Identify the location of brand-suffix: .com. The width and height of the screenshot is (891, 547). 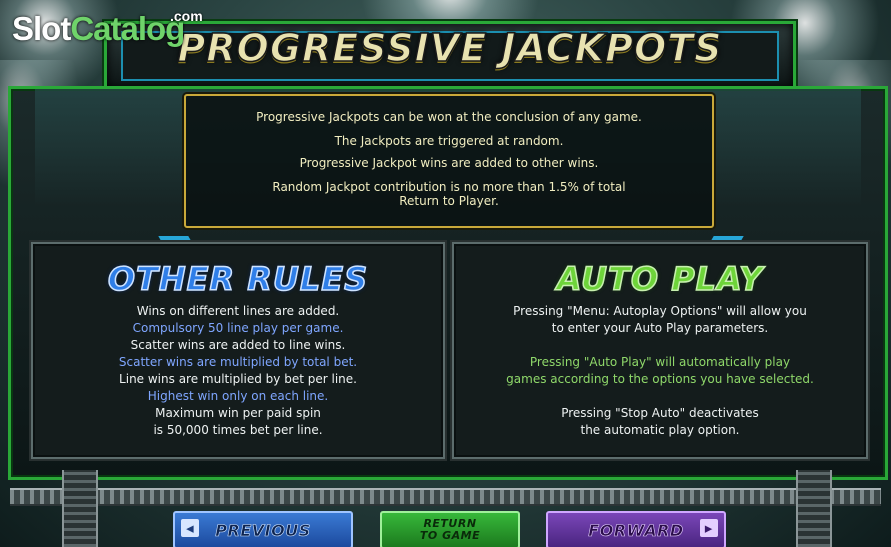
(186, 16).